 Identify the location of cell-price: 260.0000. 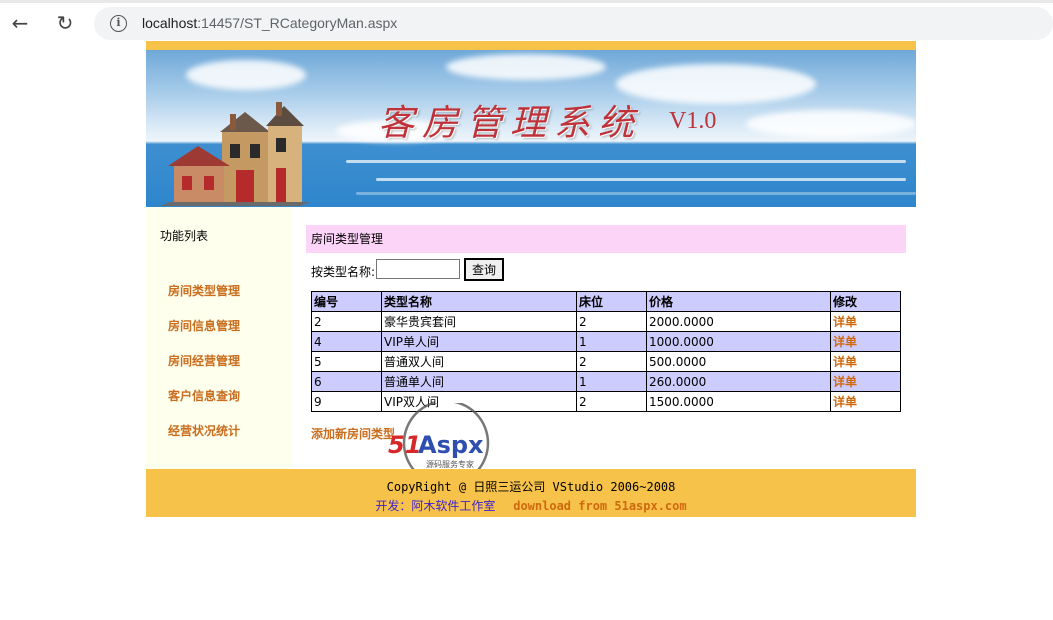
(738, 381).